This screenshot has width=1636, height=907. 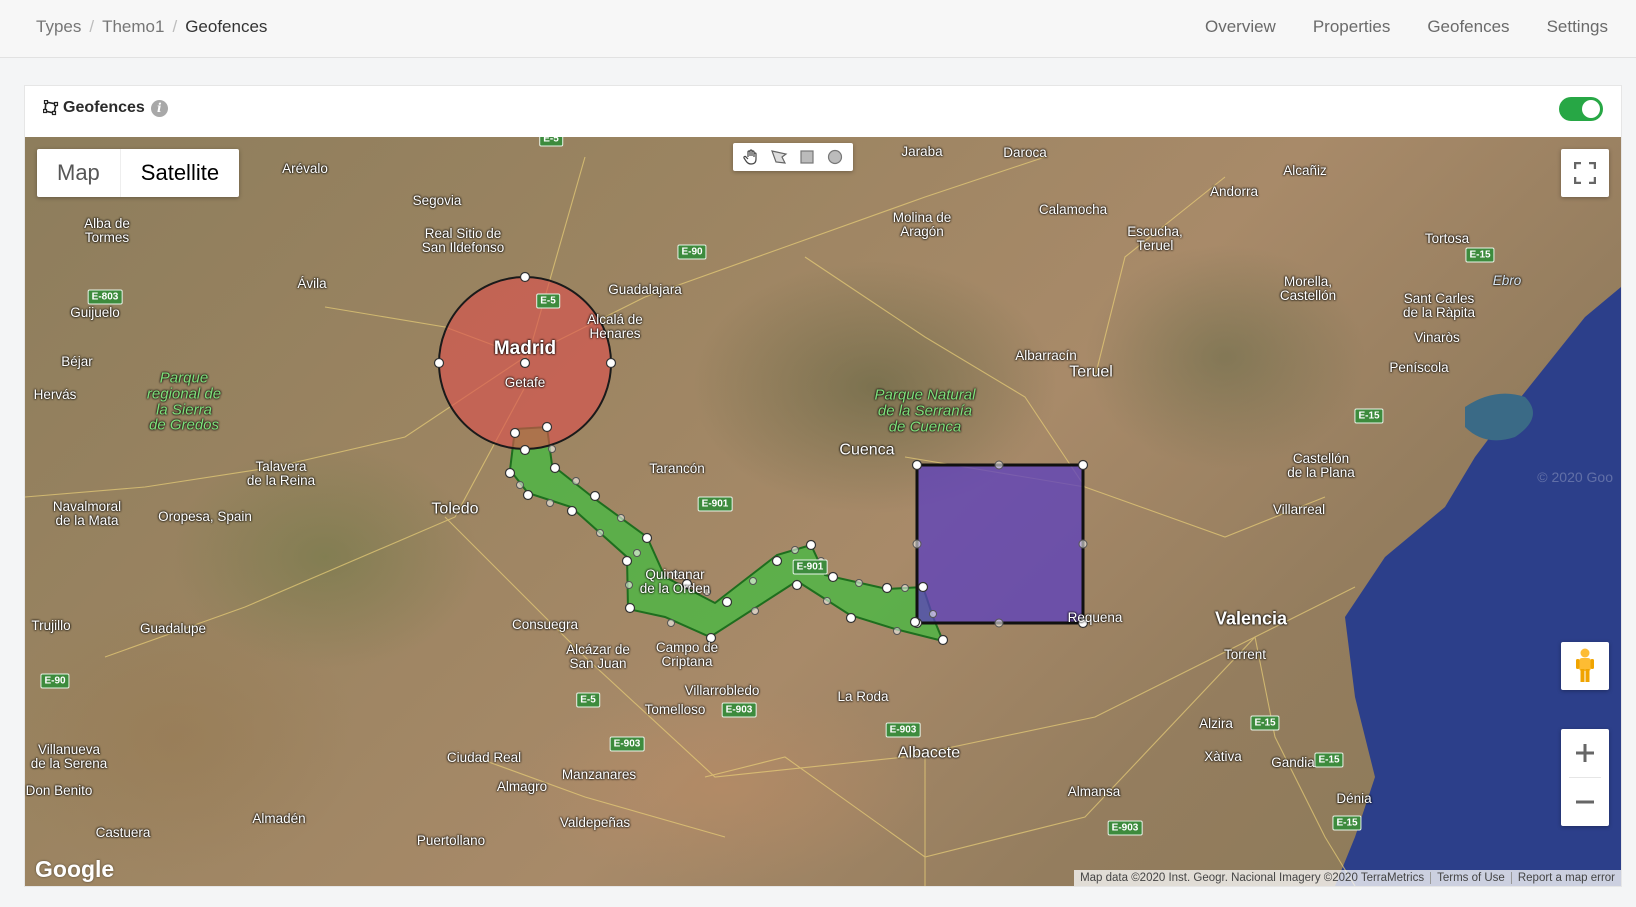 What do you see at coordinates (205, 516) in the screenshot?
I see `map-place-label: Oropesa, Spain` at bounding box center [205, 516].